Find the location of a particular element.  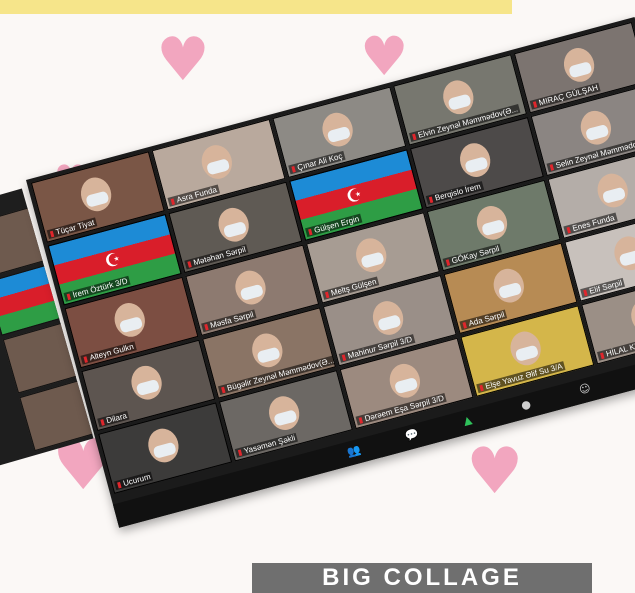

participant-name-label: HİLAL KÜÇÜKLER ÇERECİ is located at coordinates (620, 341).